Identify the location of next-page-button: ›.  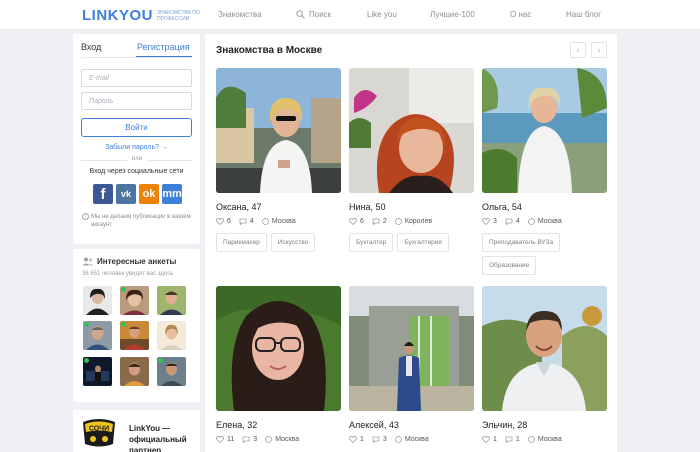
(599, 50).